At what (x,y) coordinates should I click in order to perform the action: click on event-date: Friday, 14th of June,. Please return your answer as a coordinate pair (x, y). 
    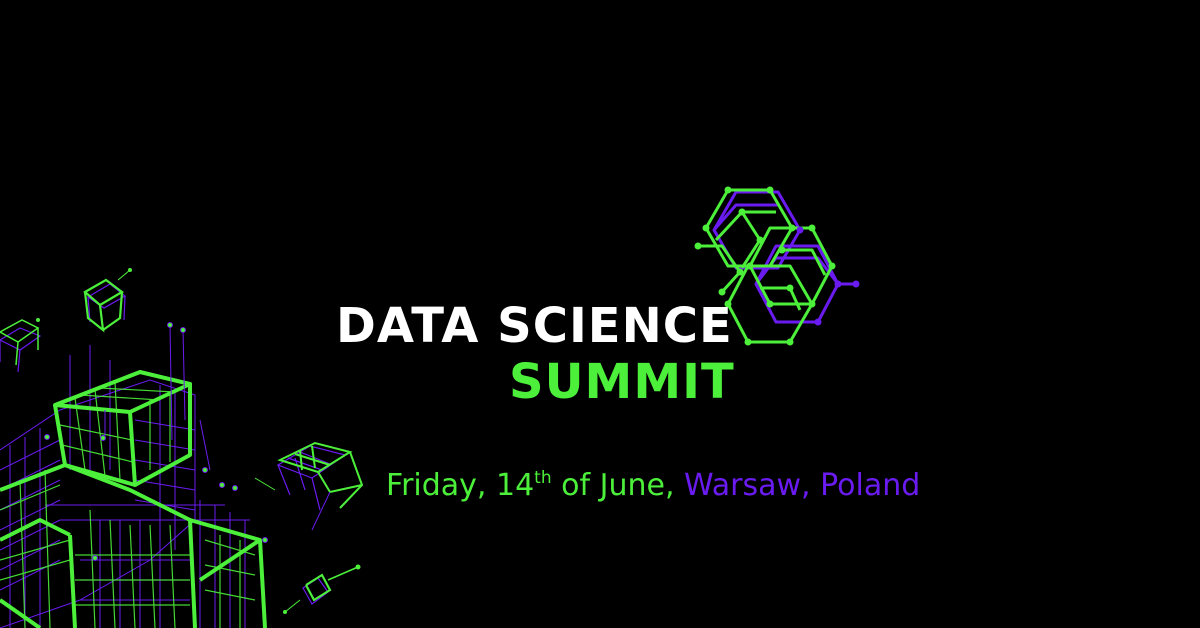
    Looking at the image, I should click on (535, 485).